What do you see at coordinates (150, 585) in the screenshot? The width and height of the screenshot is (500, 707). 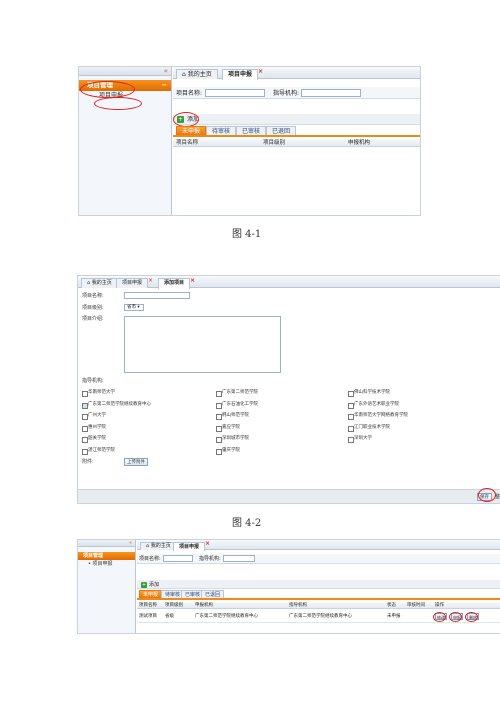 I see `add-button: + 添加` at bounding box center [150, 585].